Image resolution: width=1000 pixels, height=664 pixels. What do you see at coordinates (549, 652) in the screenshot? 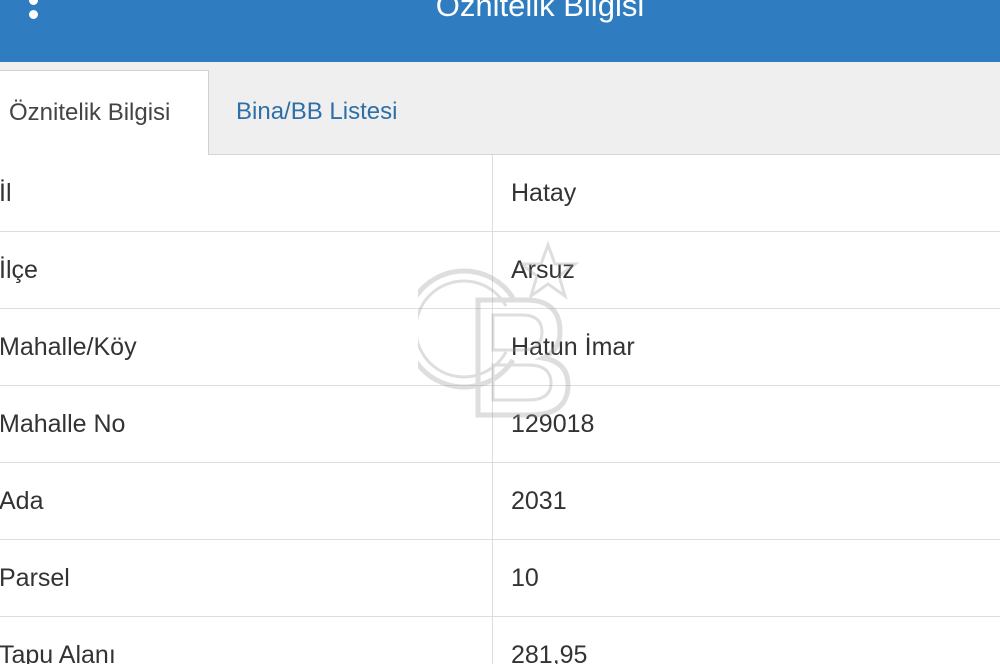
I see `attribute-value: 281,95` at bounding box center [549, 652].